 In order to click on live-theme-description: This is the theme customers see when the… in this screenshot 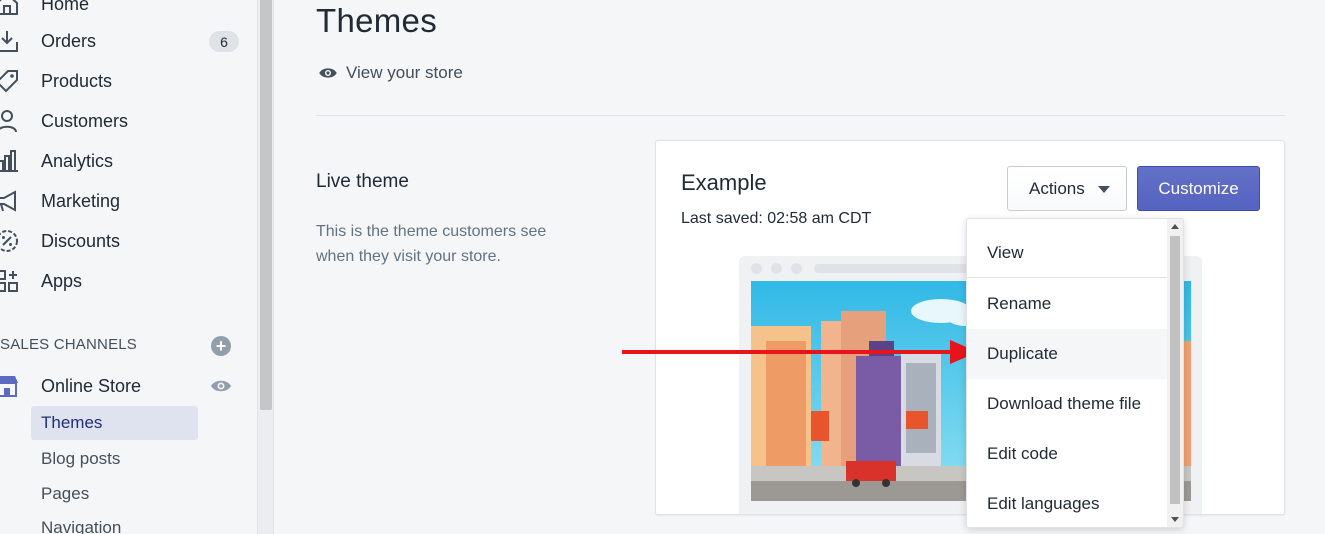, I will do `click(431, 244)`.